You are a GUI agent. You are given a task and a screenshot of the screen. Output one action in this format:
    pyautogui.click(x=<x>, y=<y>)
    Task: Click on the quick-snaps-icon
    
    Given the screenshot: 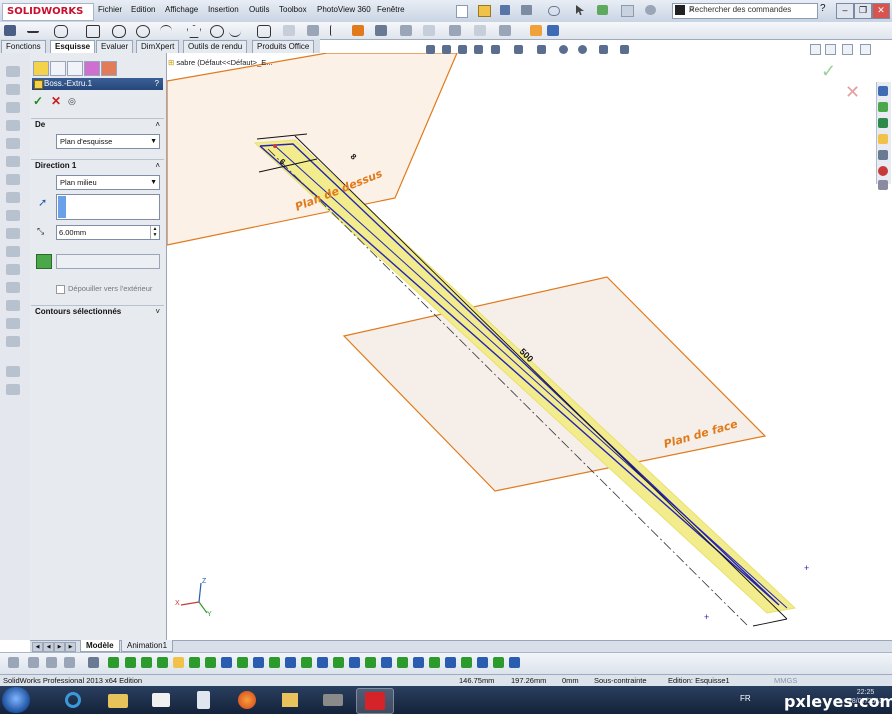 What is the action you would take?
    pyautogui.click(x=536, y=30)
    